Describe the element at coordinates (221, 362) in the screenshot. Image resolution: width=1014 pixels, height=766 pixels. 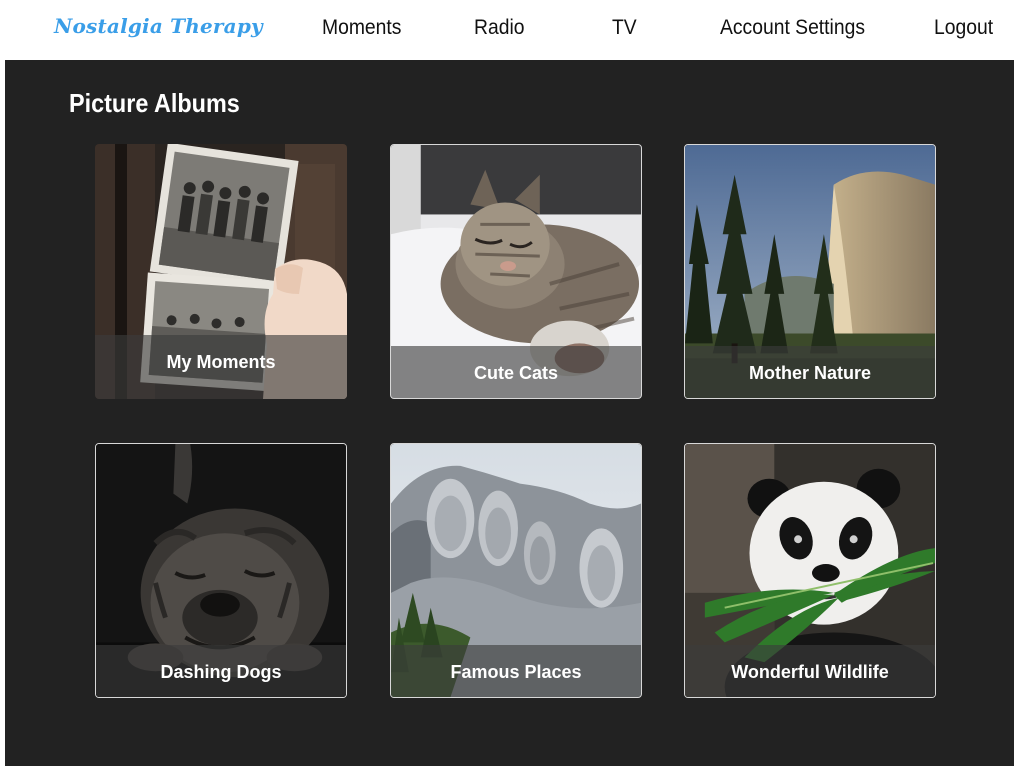
I see `album-label: My Moments` at that location.